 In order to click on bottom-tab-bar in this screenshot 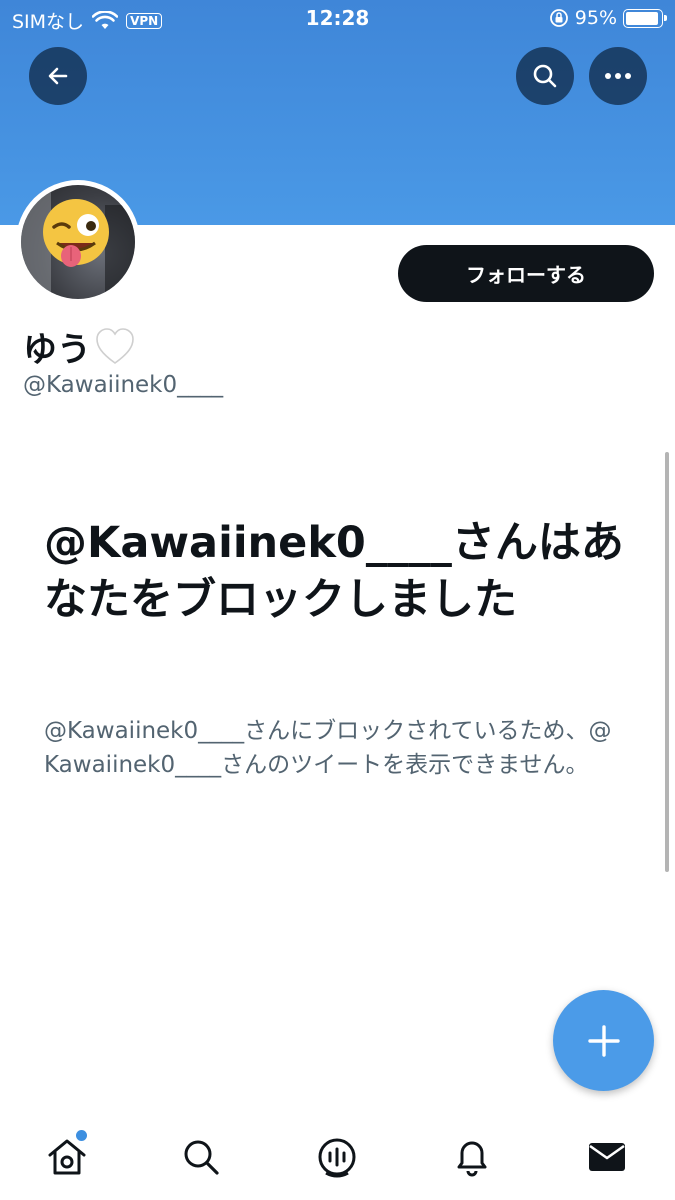, I will do `click(337, 1160)`.